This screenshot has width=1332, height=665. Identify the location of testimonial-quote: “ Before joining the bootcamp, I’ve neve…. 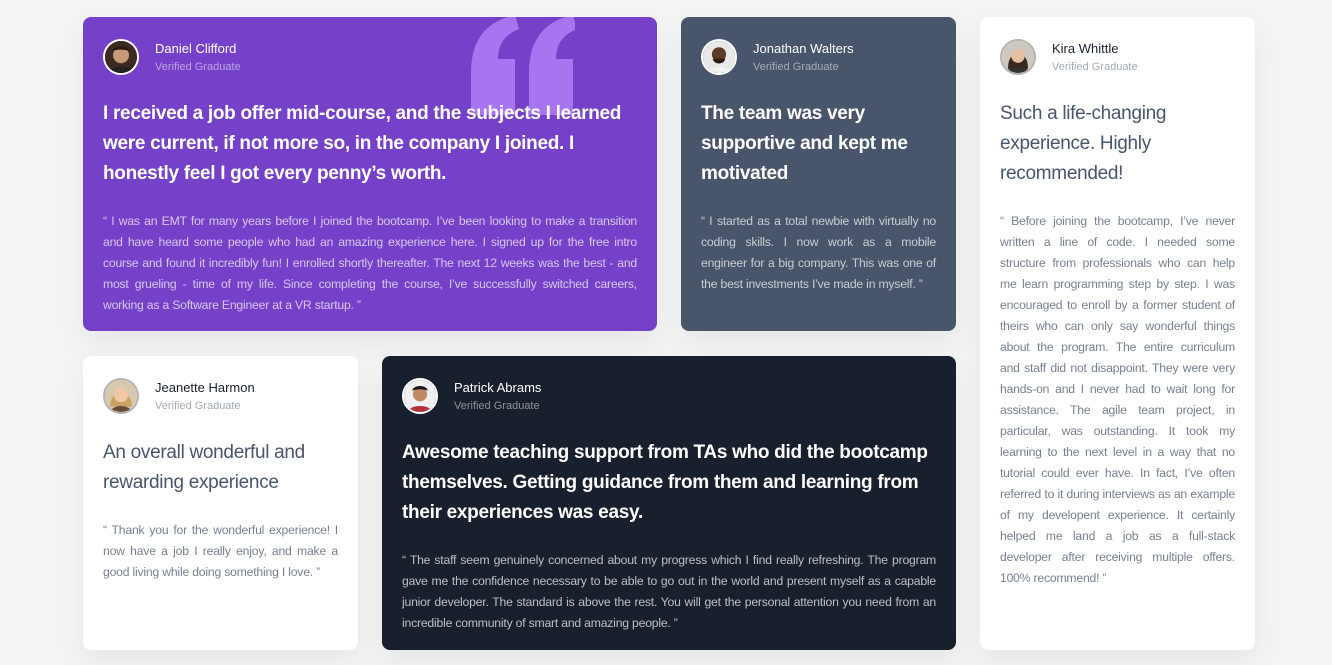
(1117, 399).